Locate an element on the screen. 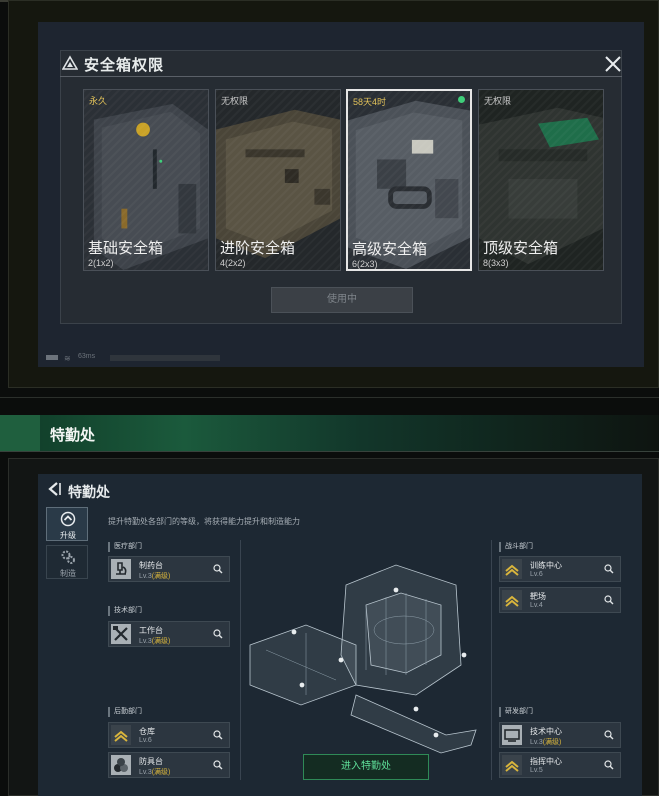 The width and height of the screenshot is (659, 796). facility-name: 工作台 is located at coordinates (151, 630).